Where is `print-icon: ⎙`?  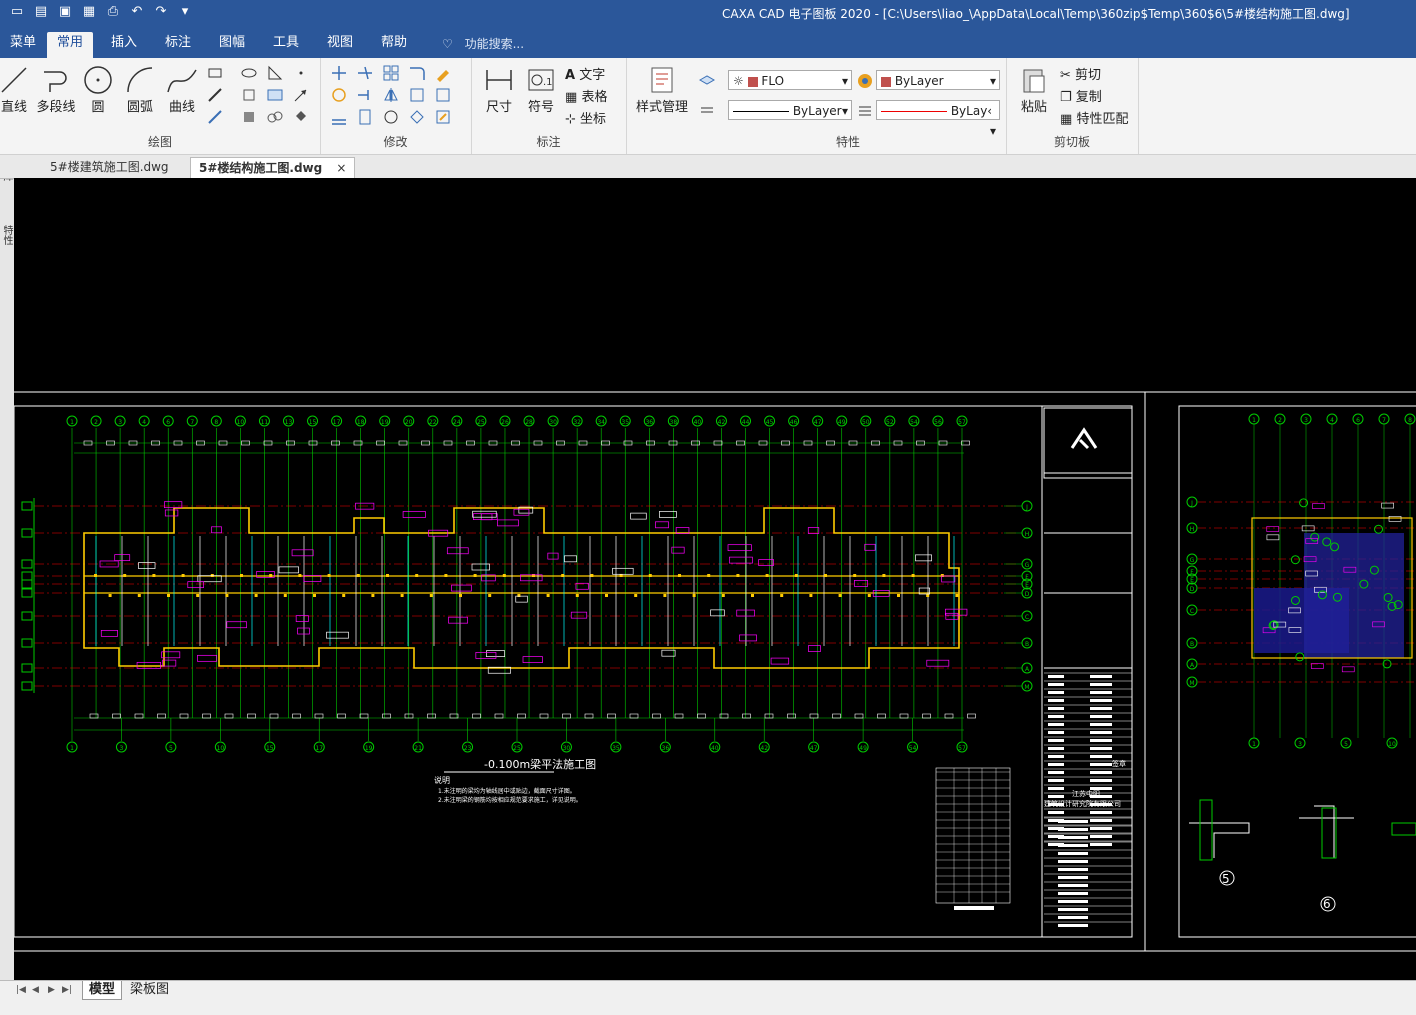
print-icon: ⎙ is located at coordinates (113, 12).